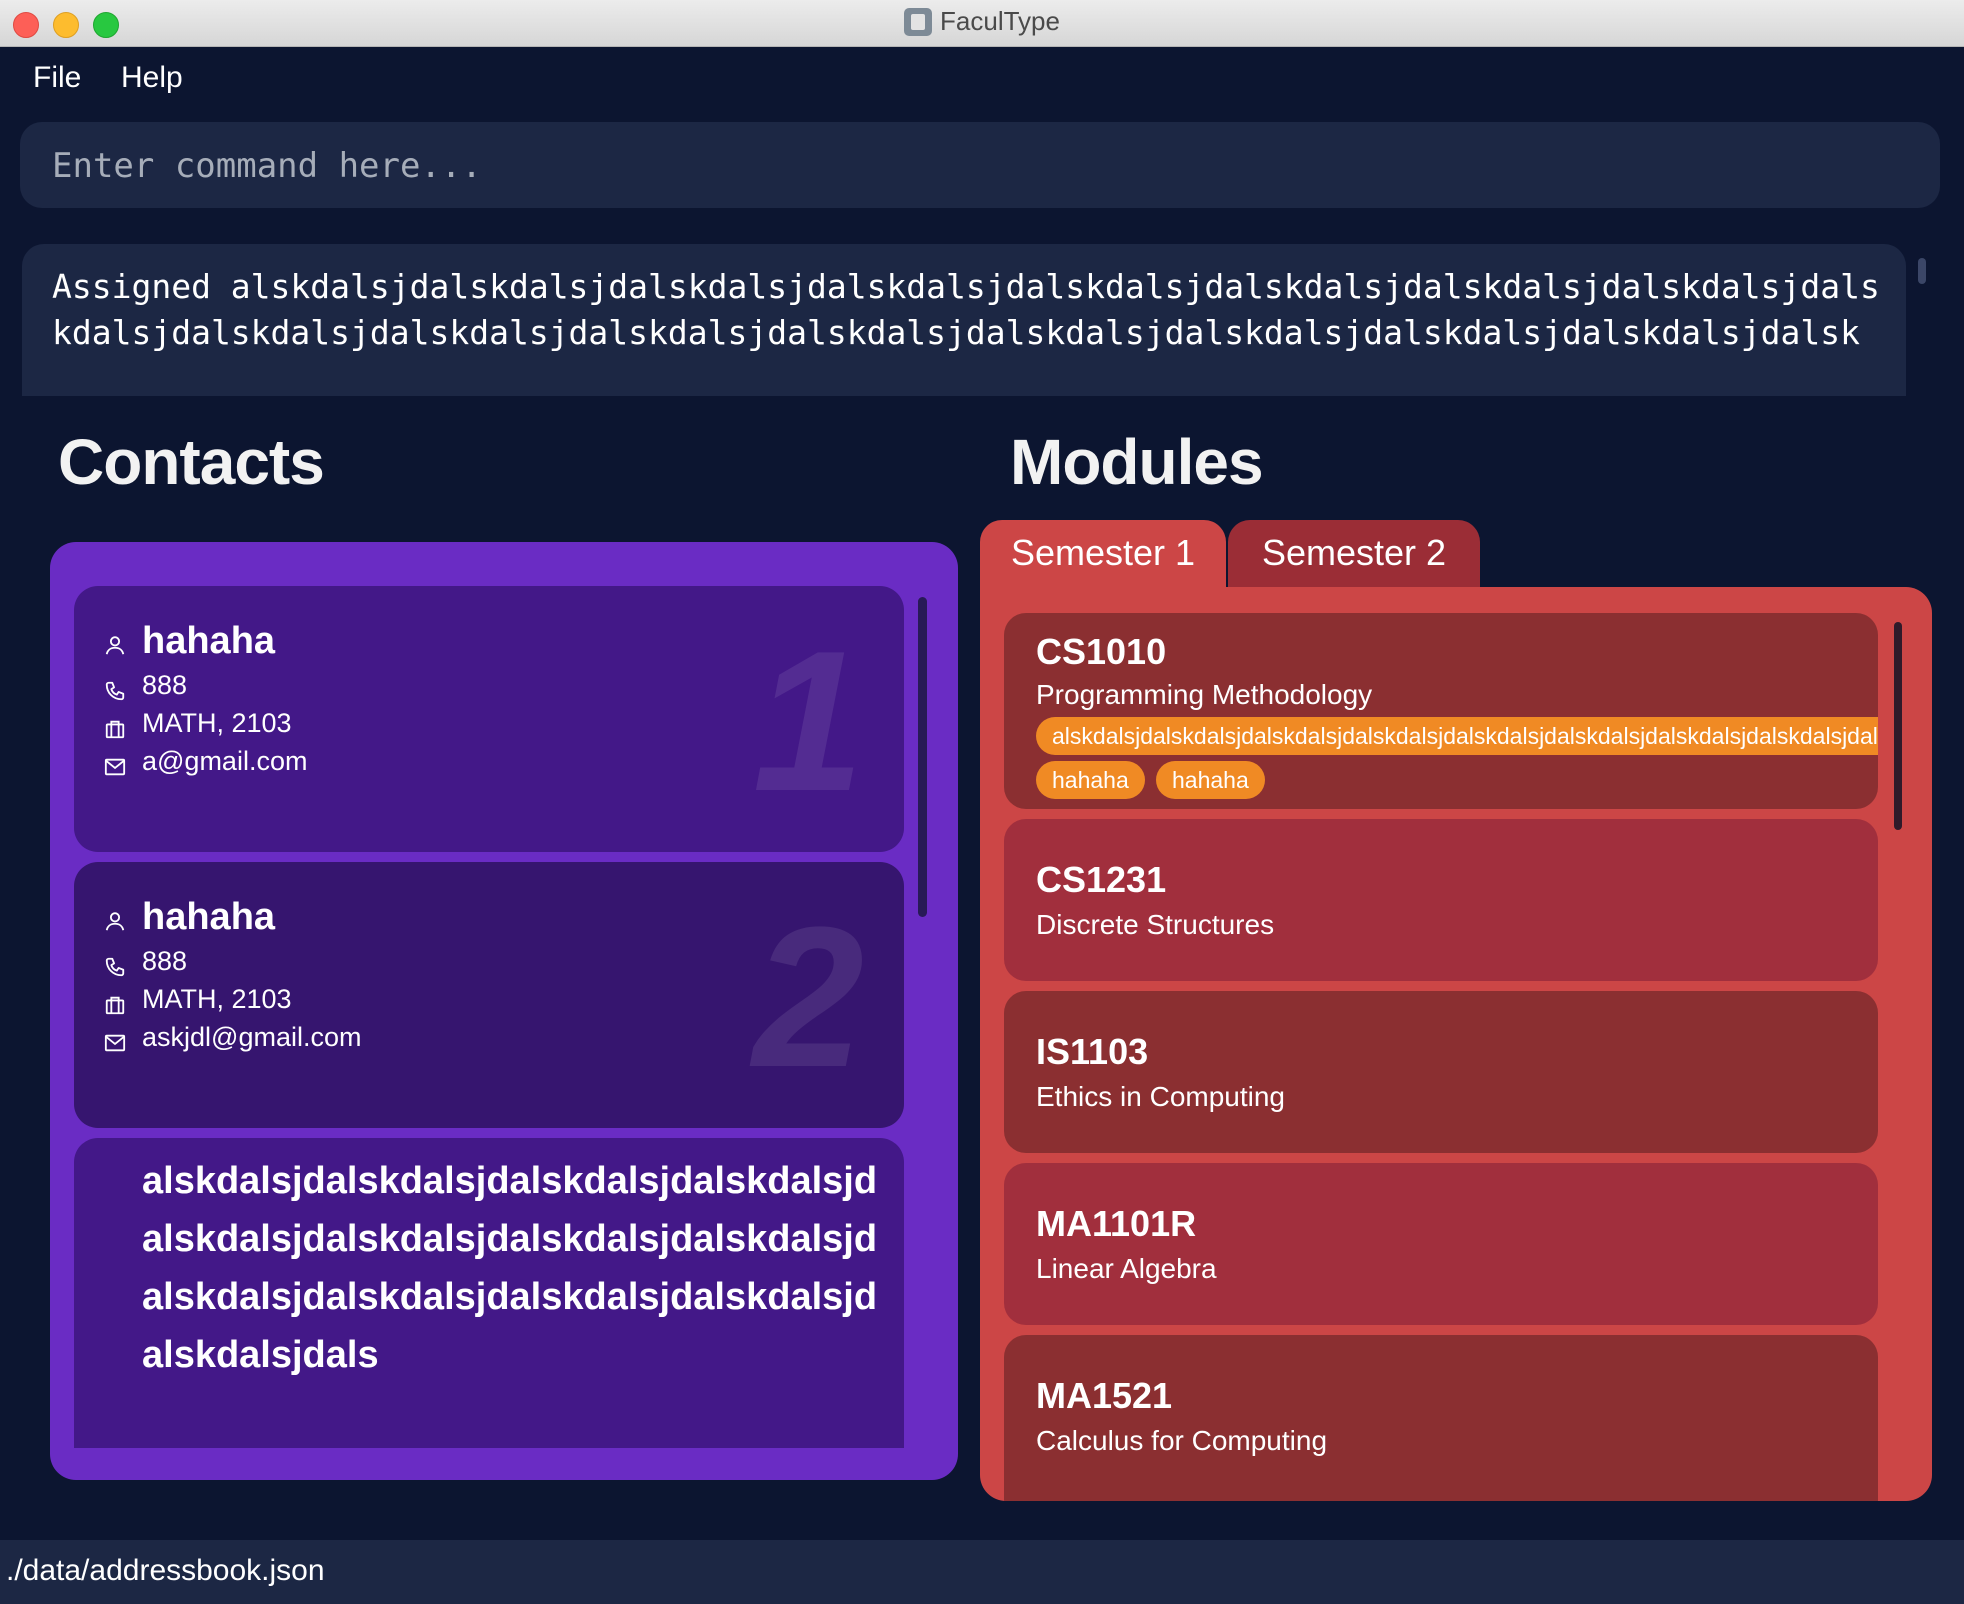 Image resolution: width=1964 pixels, height=1604 pixels. I want to click on contacts-scrollbar, so click(922, 757).